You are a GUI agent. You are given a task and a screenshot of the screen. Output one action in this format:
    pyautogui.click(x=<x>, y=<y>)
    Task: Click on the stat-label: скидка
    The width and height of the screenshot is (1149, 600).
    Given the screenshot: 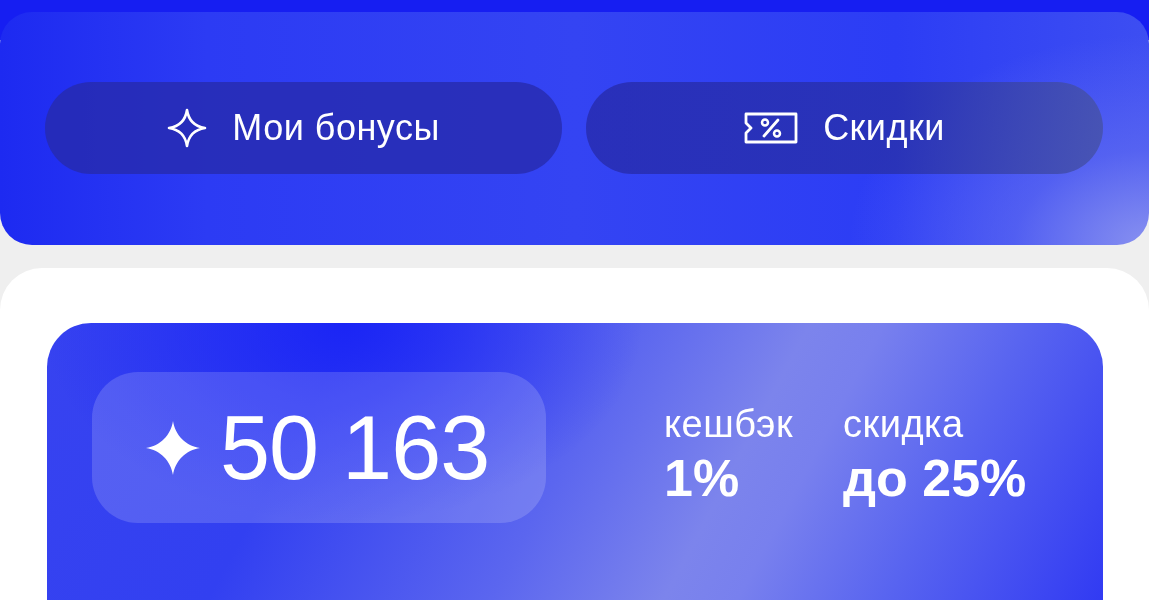 What is the action you would take?
    pyautogui.click(x=903, y=425)
    